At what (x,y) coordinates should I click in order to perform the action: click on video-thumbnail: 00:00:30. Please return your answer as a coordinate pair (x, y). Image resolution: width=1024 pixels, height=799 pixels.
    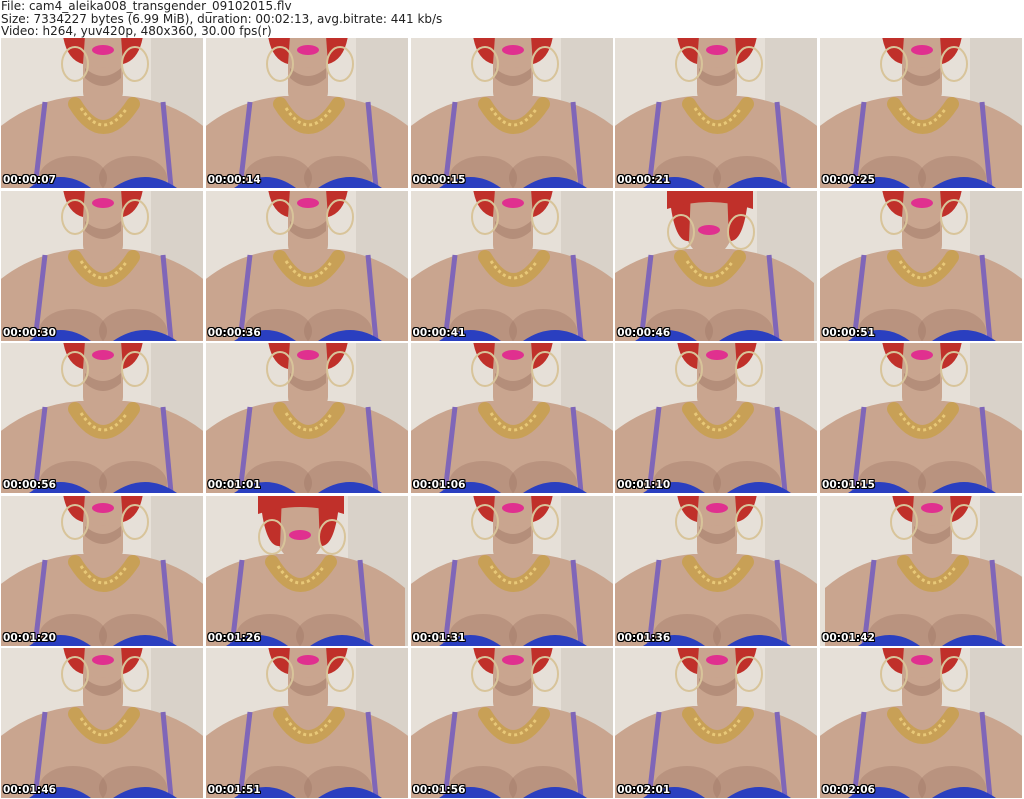
    Looking at the image, I should click on (102, 265).